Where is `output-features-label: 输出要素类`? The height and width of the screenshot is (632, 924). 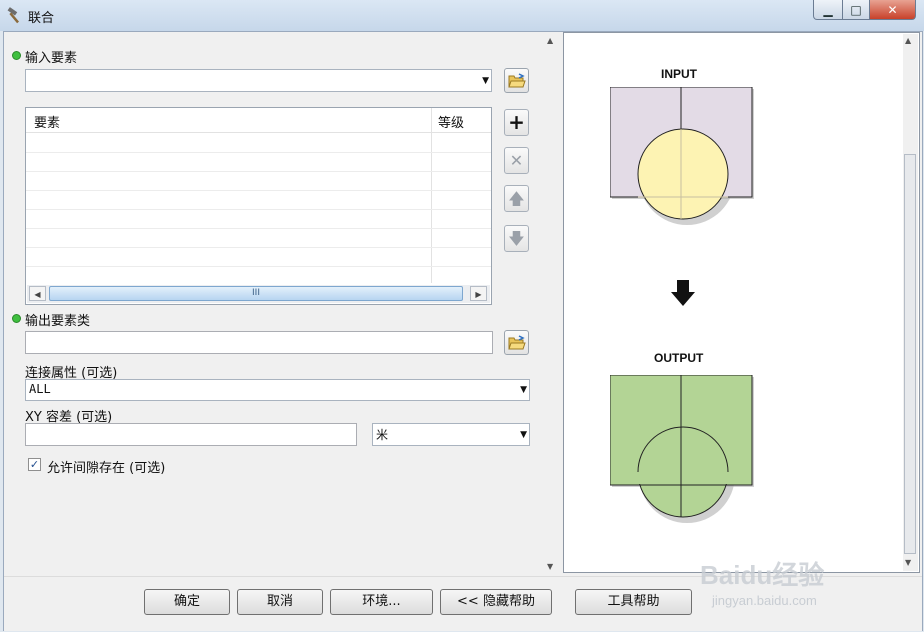
output-features-label: 输出要素类 is located at coordinates (58, 321).